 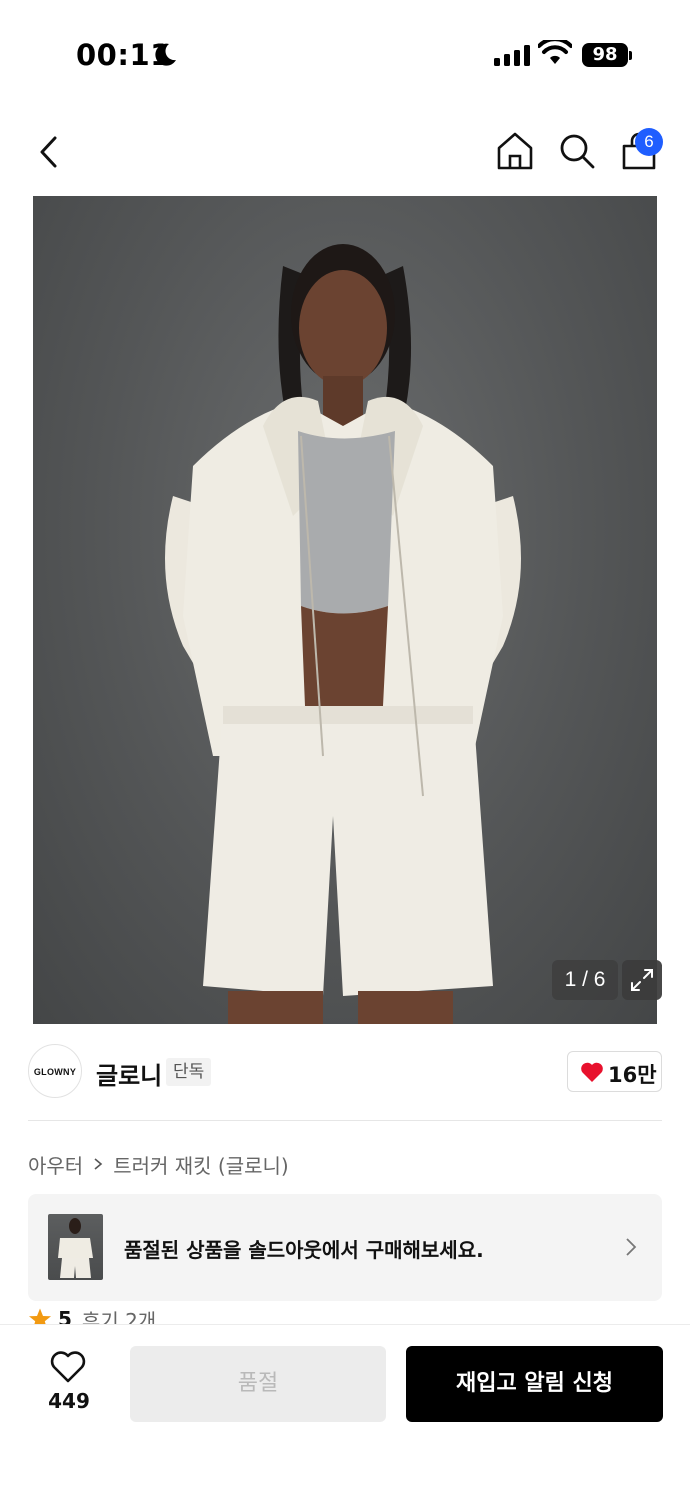 I want to click on exclusive-badge: 단독, so click(x=189, y=1072).